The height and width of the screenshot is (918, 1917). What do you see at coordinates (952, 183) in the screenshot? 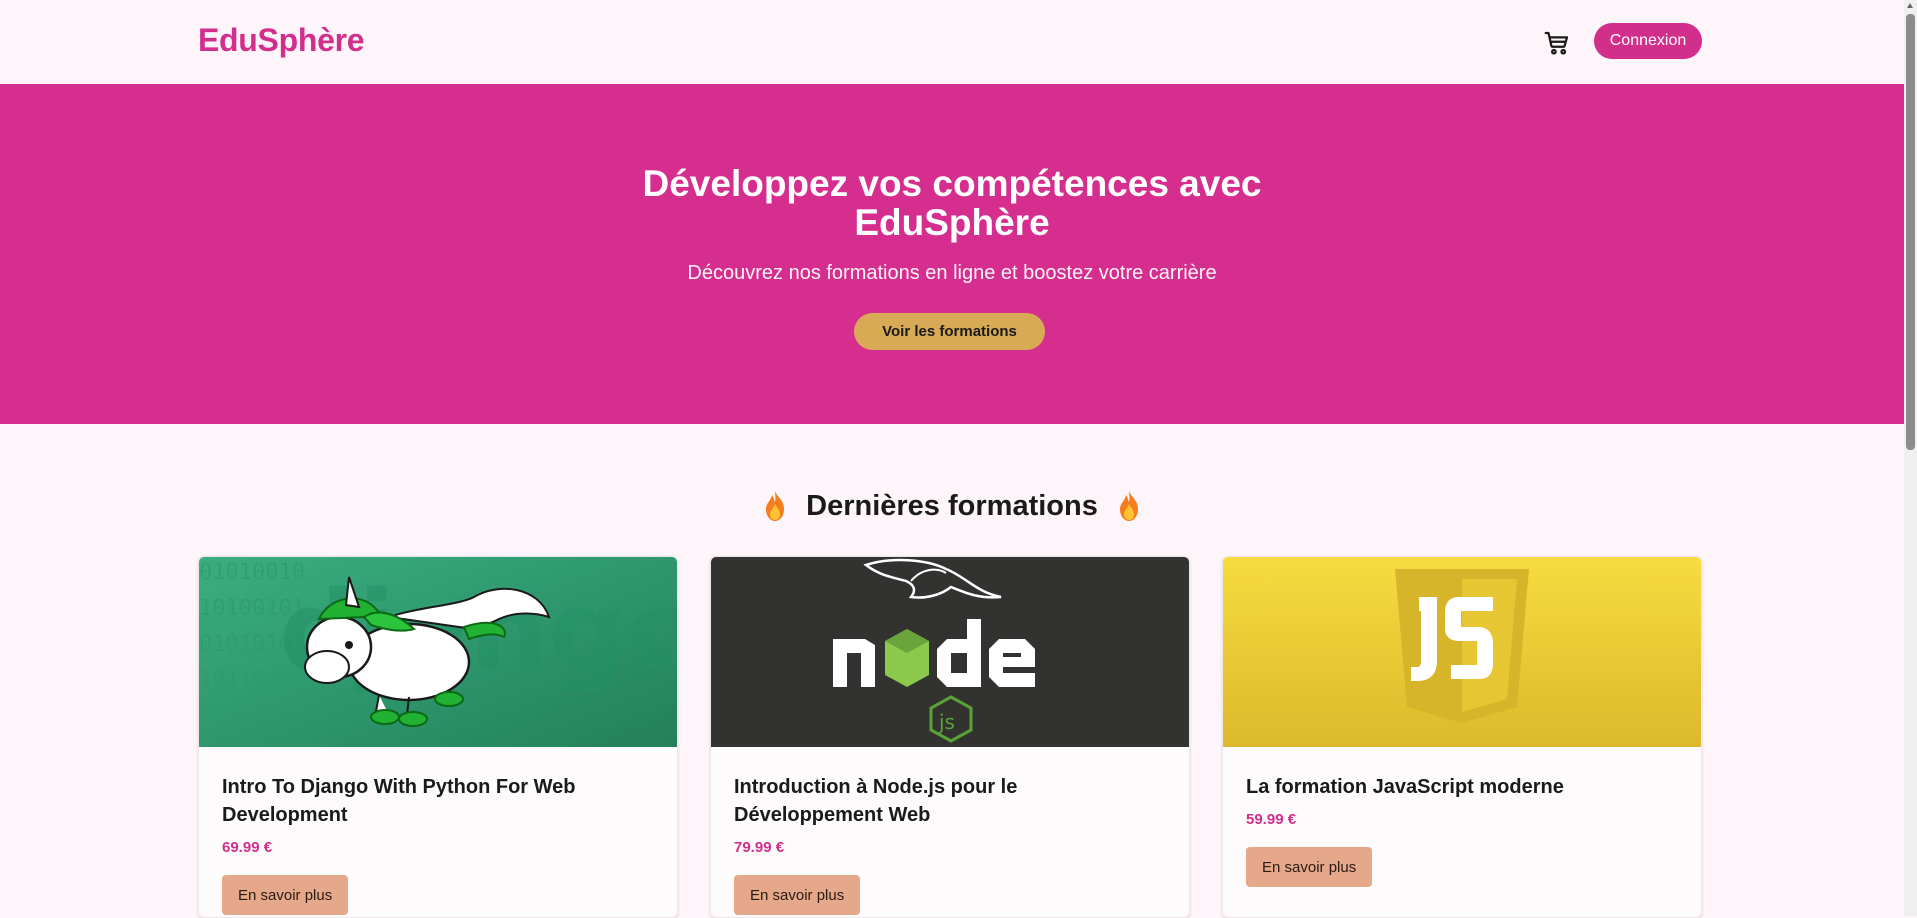
I see `hero-title-line1: Développez vos compétences avec` at bounding box center [952, 183].